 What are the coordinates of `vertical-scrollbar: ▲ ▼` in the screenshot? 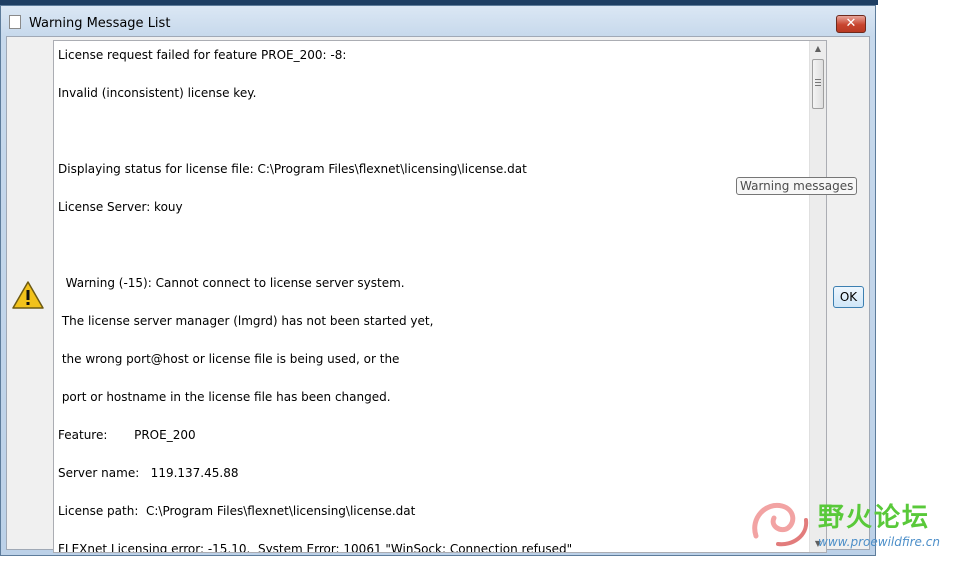 It's located at (817, 296).